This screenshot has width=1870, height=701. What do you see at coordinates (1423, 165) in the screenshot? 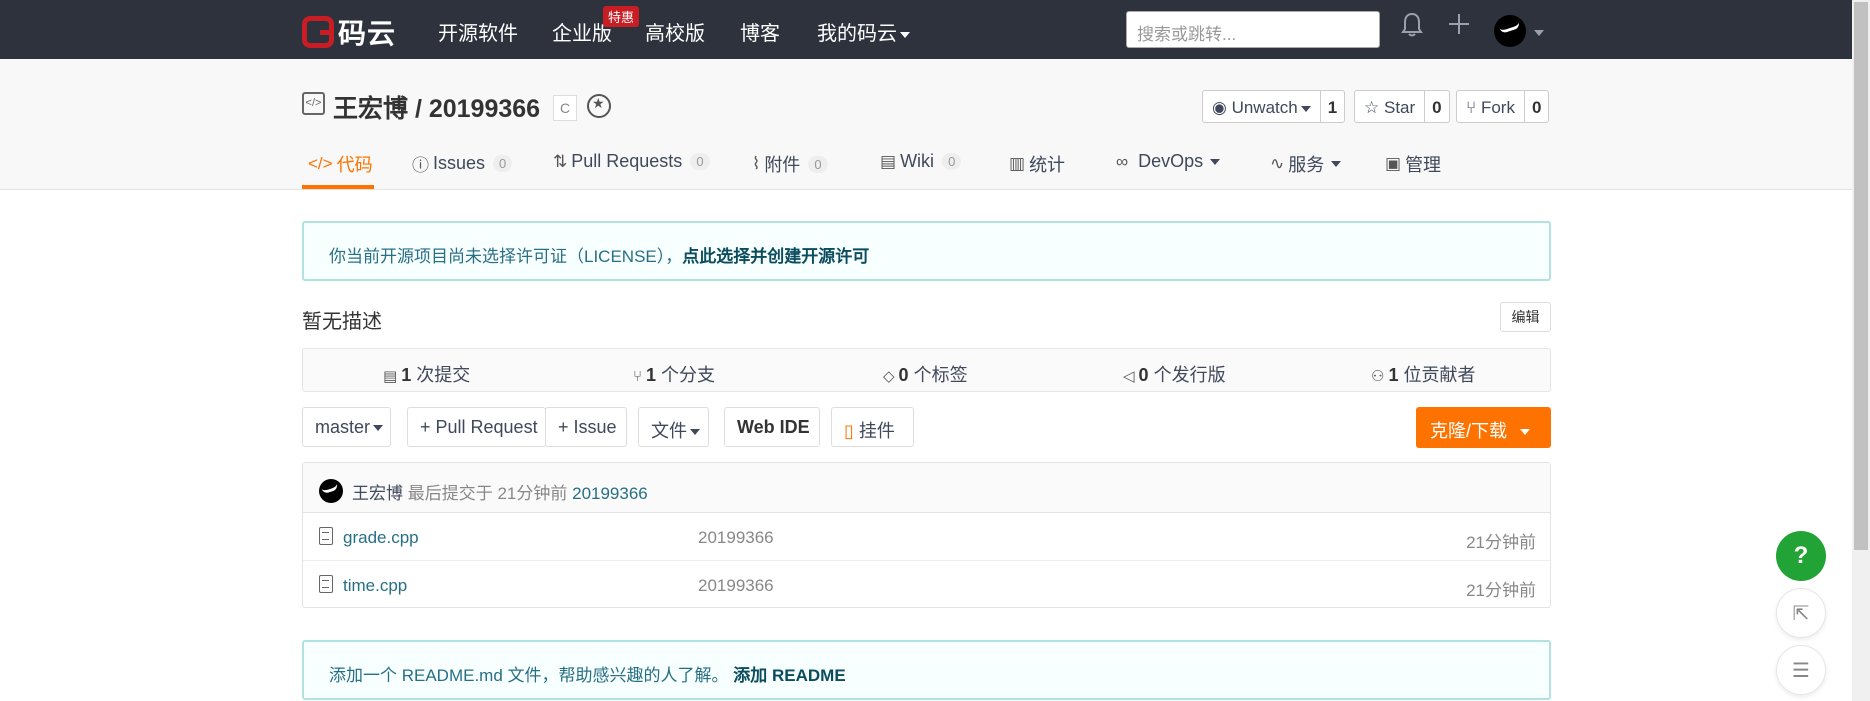
I see `tab-manage-label: 管理` at bounding box center [1423, 165].